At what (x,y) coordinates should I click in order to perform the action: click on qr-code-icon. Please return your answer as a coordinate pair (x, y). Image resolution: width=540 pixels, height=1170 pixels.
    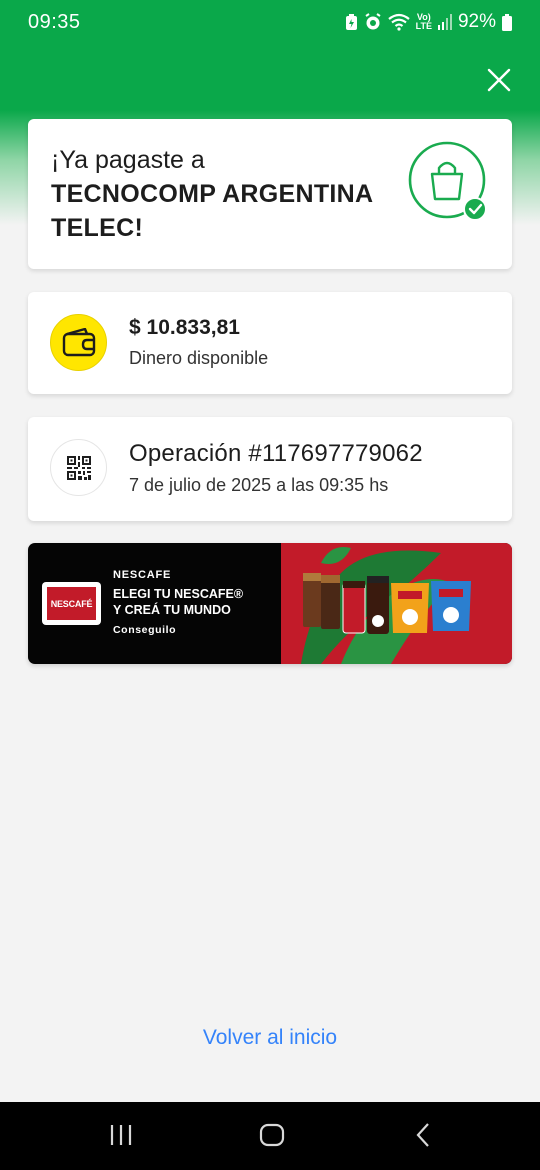
    Looking at the image, I should click on (78, 467).